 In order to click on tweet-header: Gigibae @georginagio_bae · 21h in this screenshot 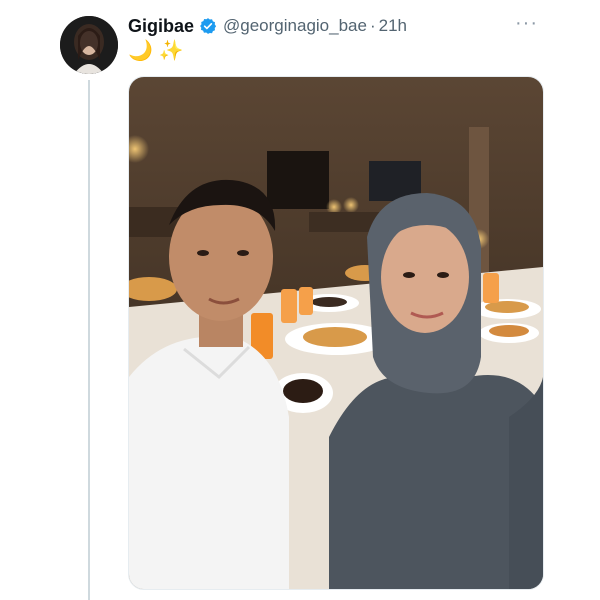, I will do `click(267, 26)`.